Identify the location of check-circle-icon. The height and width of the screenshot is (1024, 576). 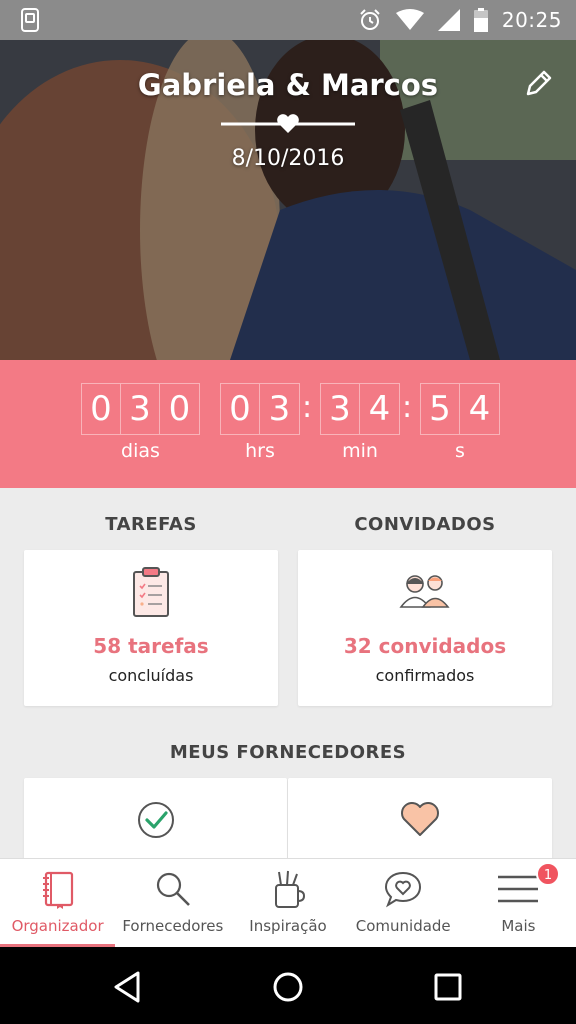
(155, 820).